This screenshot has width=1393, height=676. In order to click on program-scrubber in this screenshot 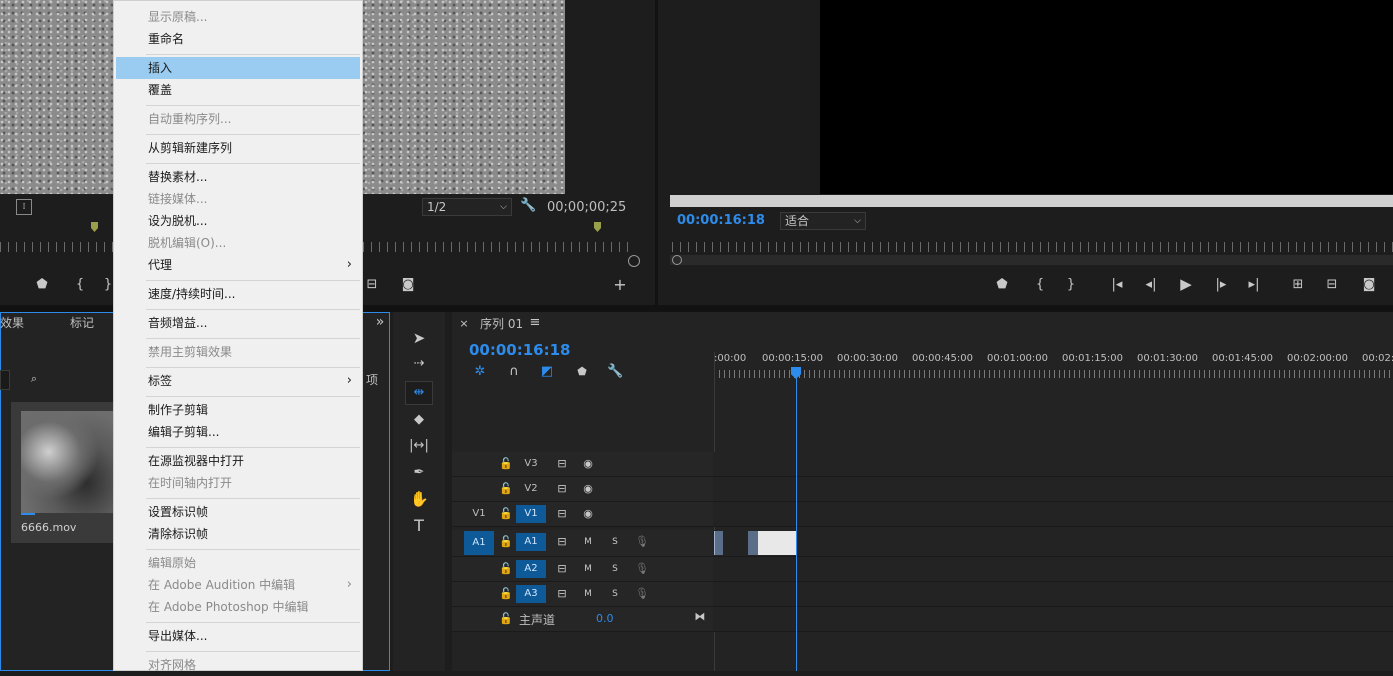, I will do `click(1031, 260)`.